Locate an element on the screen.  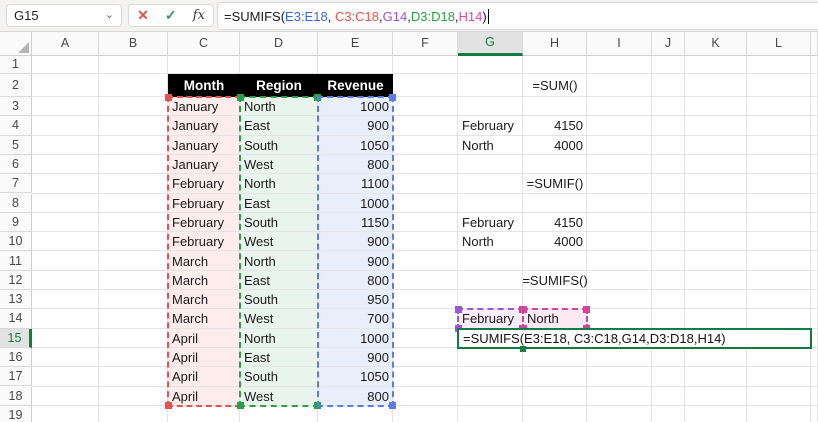
cell-E9: 1150 is located at coordinates (355, 222).